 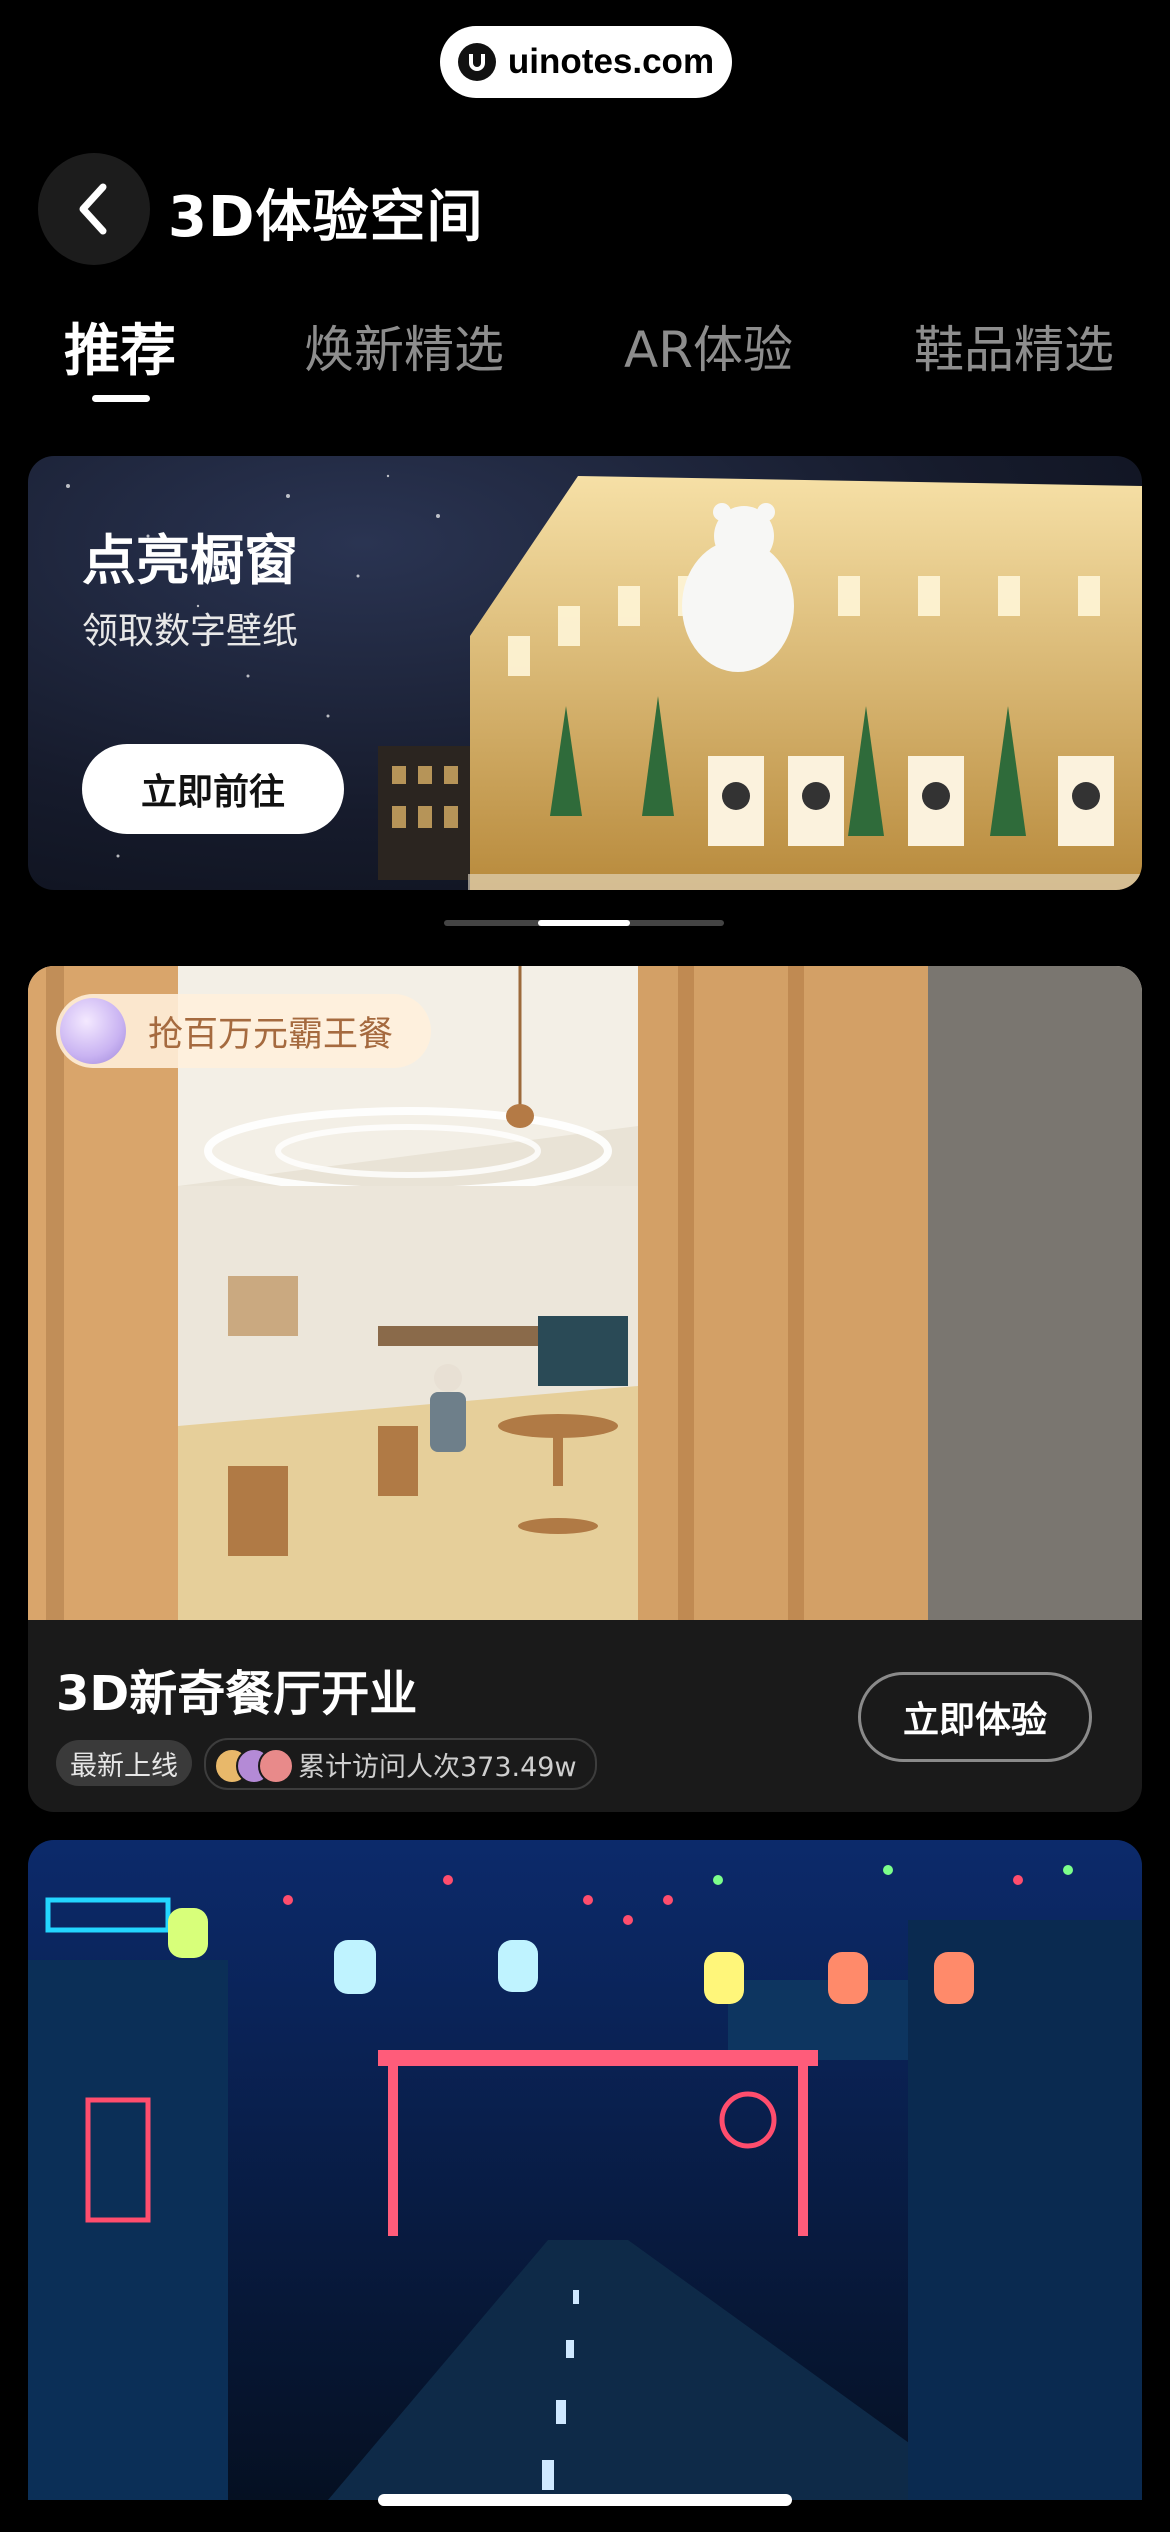 What do you see at coordinates (476, 62) in the screenshot?
I see `uinotes-logo-icon` at bounding box center [476, 62].